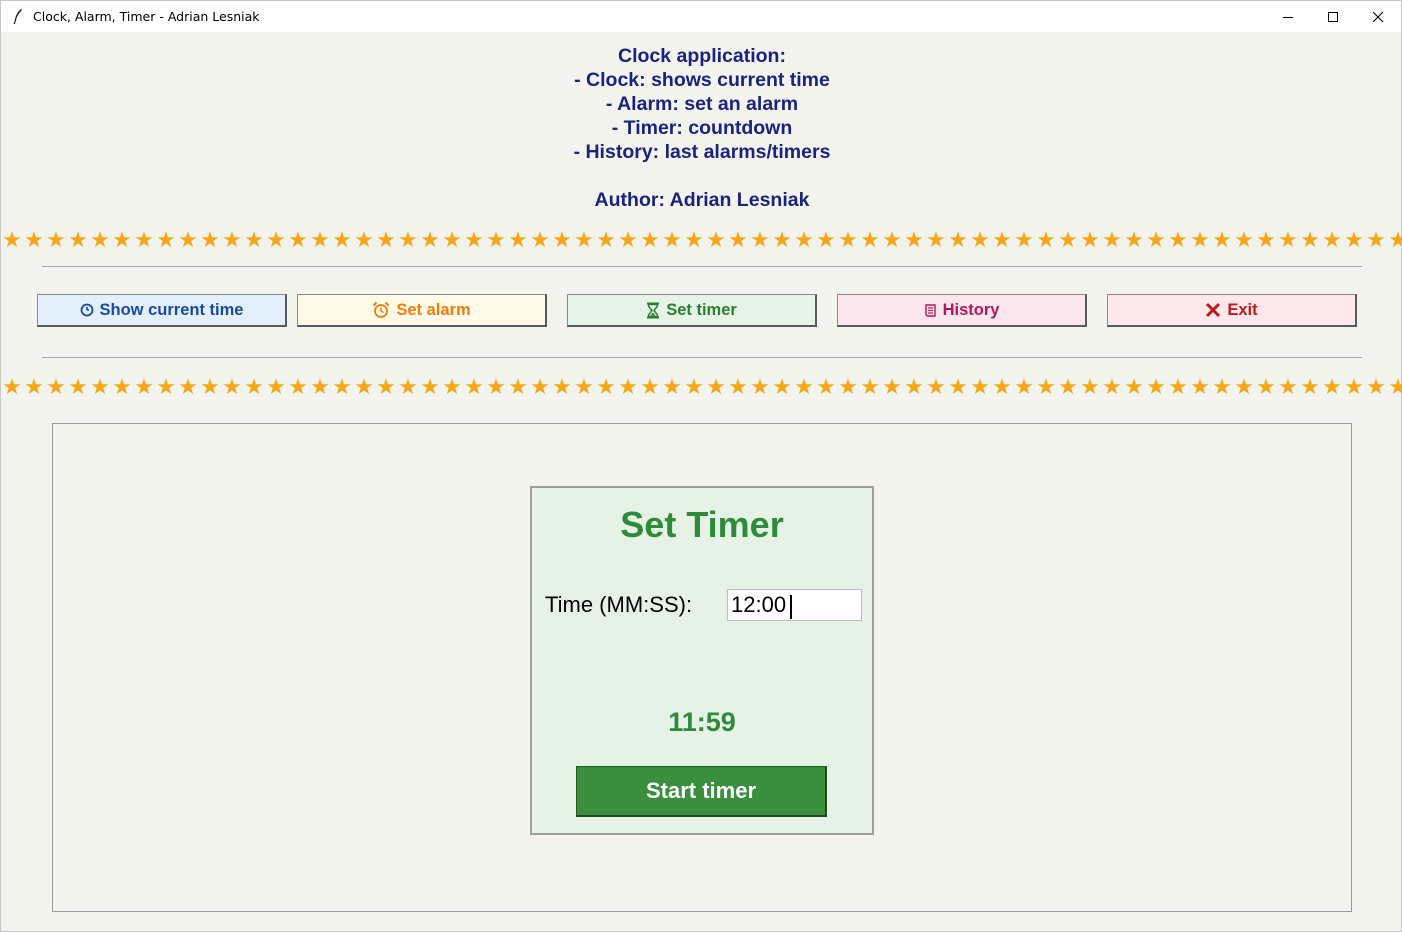  I want to click on description-line, so click(701, 176).